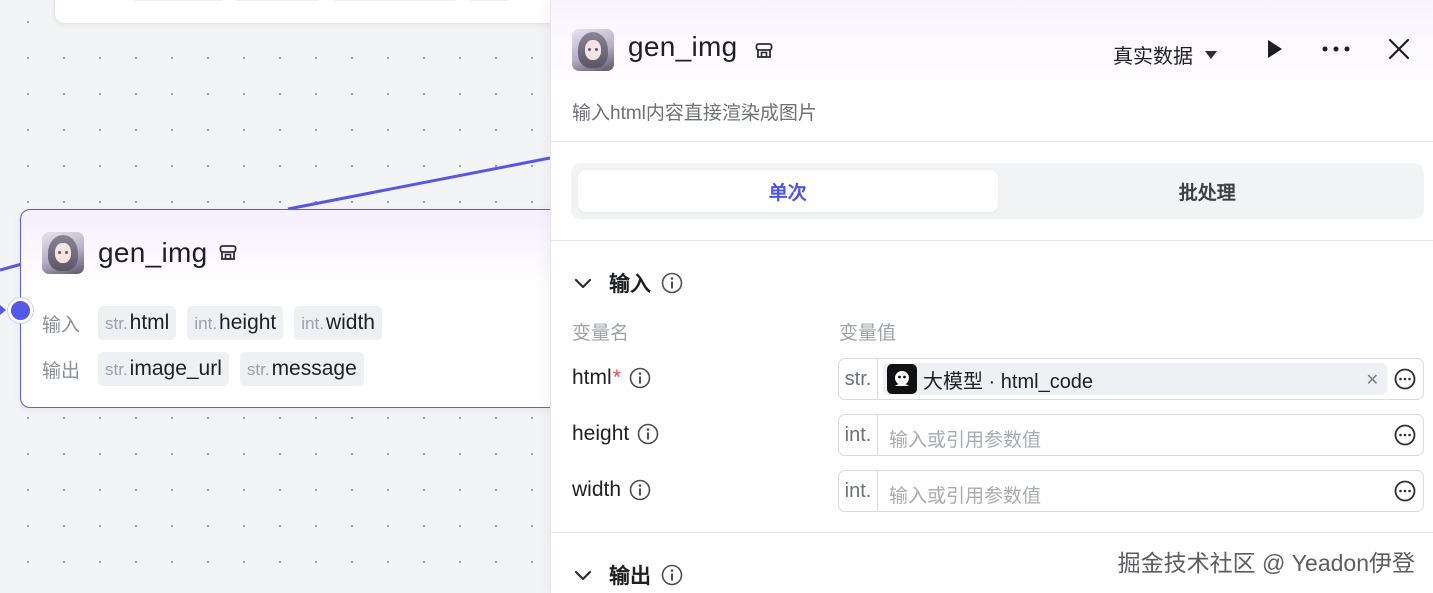 The height and width of the screenshot is (593, 1433). What do you see at coordinates (601, 333) in the screenshot?
I see `column-header-name: 变量名` at bounding box center [601, 333].